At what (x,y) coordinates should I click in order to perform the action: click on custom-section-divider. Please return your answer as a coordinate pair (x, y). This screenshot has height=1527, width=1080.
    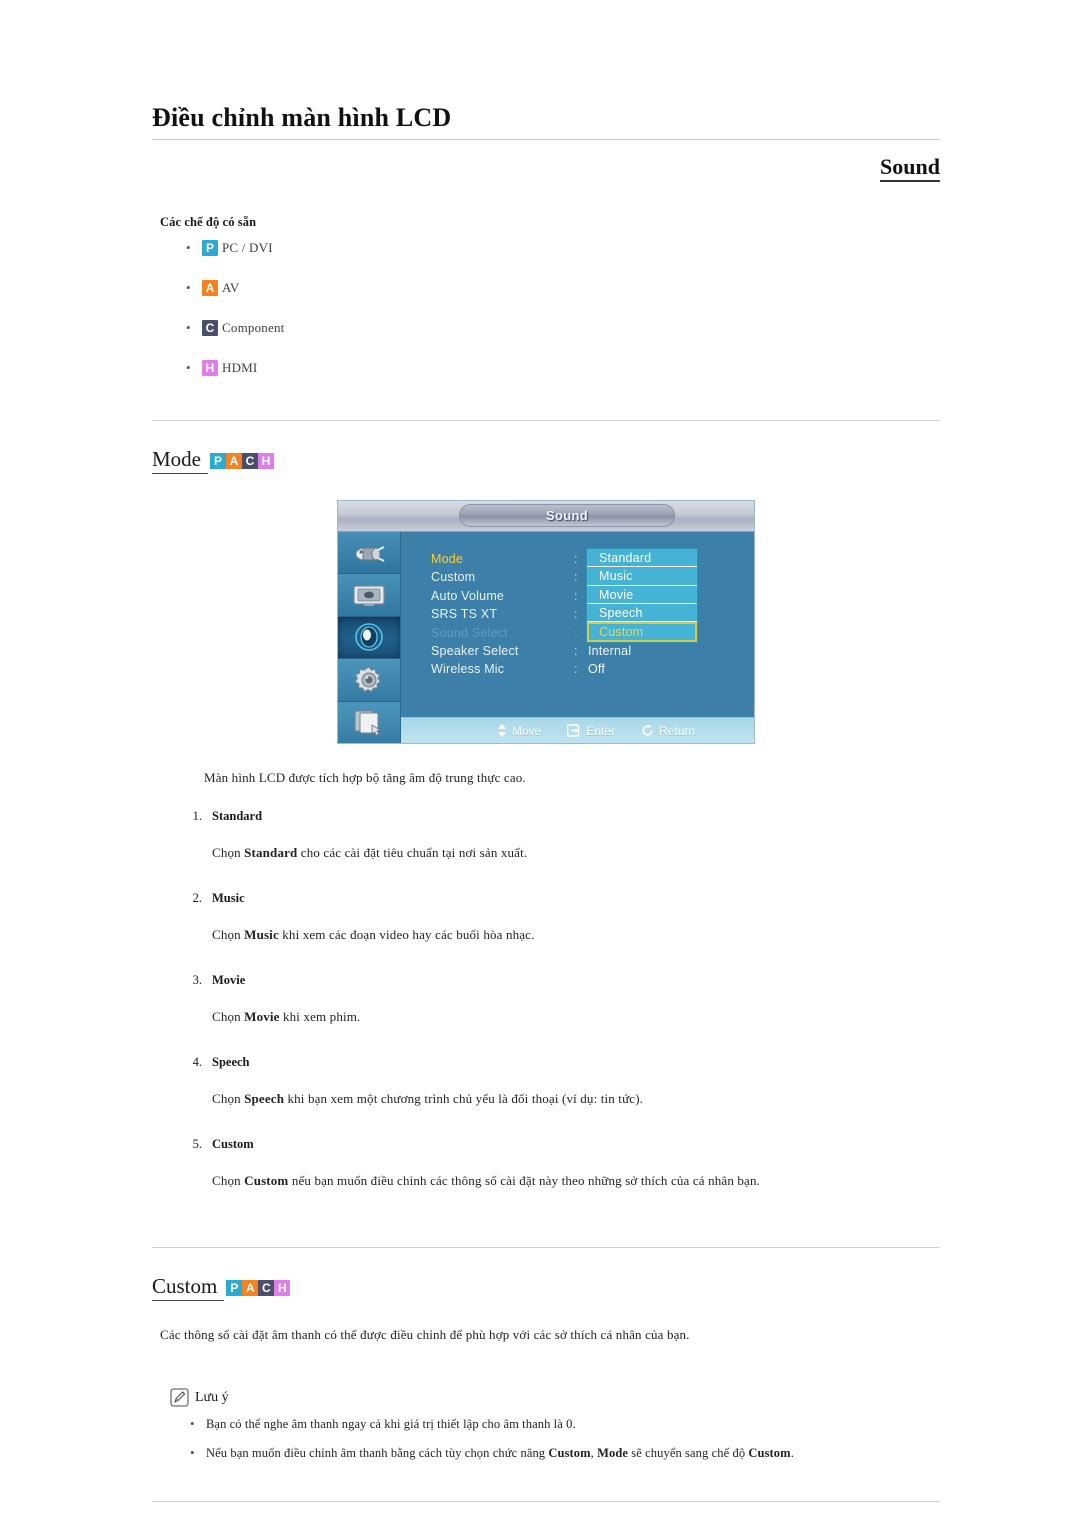
    Looking at the image, I should click on (546, 1247).